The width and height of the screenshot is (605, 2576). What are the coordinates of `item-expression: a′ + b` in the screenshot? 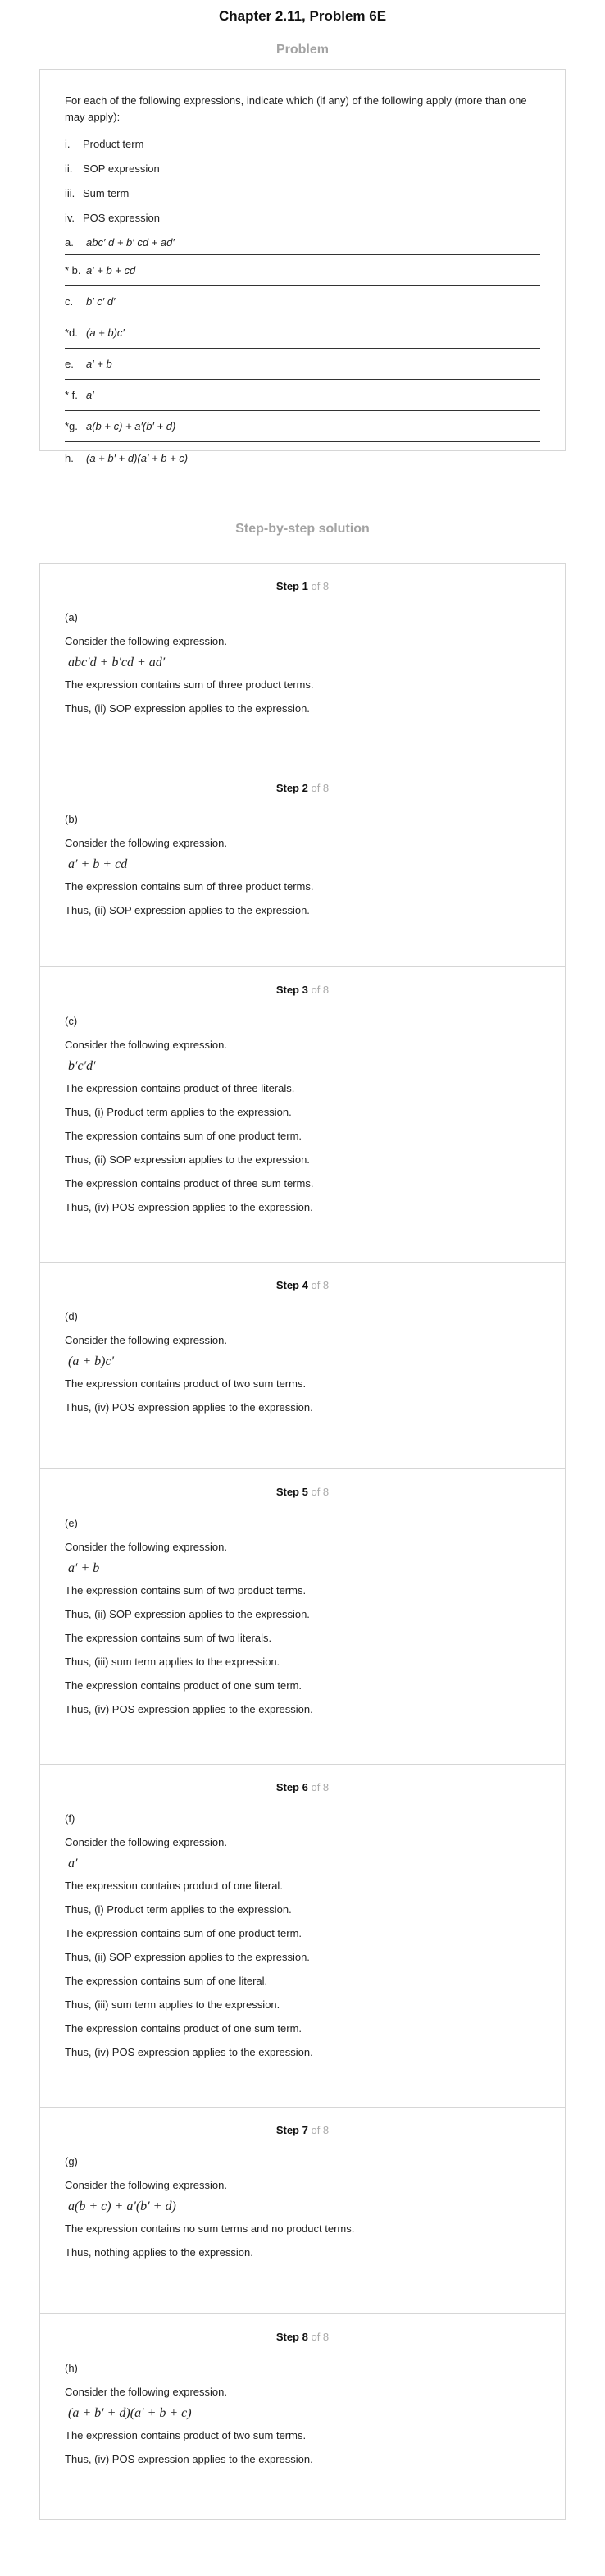 It's located at (99, 364).